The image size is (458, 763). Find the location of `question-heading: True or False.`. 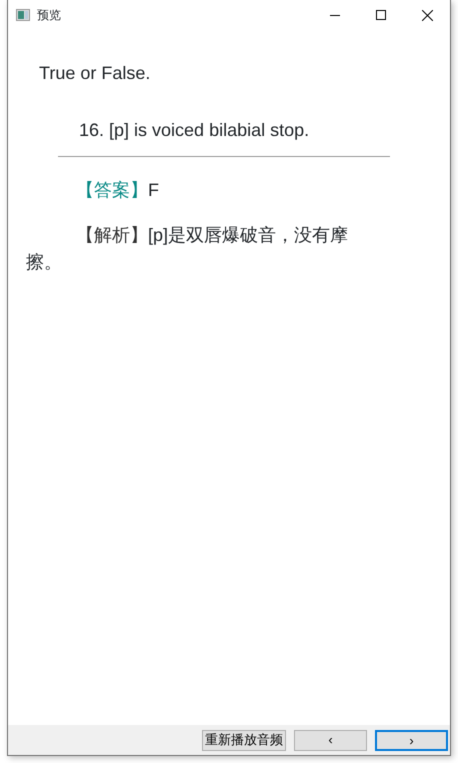

question-heading: True or False. is located at coordinates (95, 73).